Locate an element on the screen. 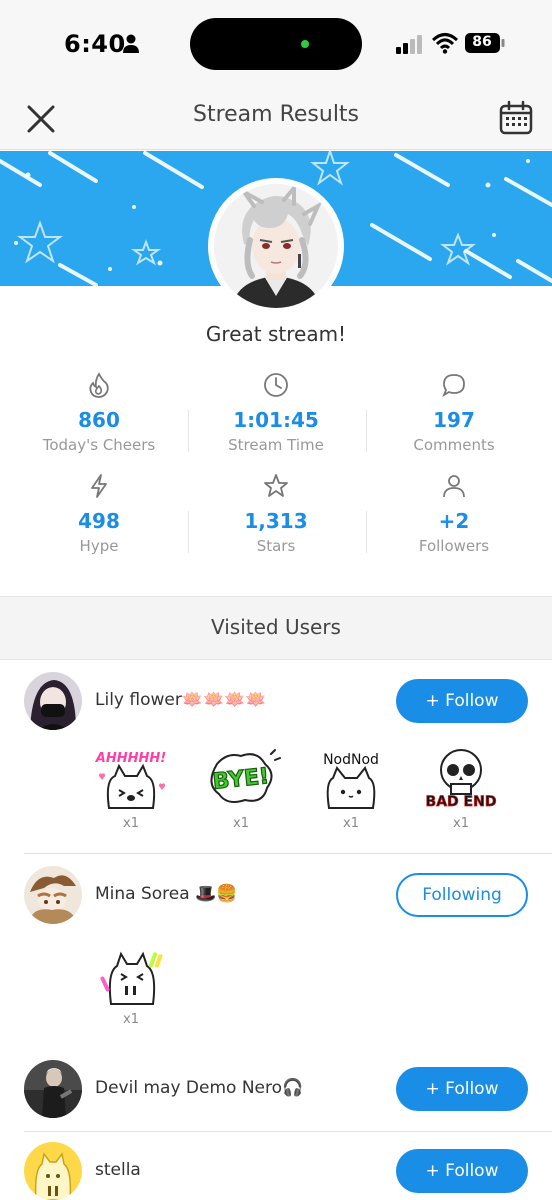 Image resolution: width=552 pixels, height=1200 pixels. star-icon is located at coordinates (276, 485).